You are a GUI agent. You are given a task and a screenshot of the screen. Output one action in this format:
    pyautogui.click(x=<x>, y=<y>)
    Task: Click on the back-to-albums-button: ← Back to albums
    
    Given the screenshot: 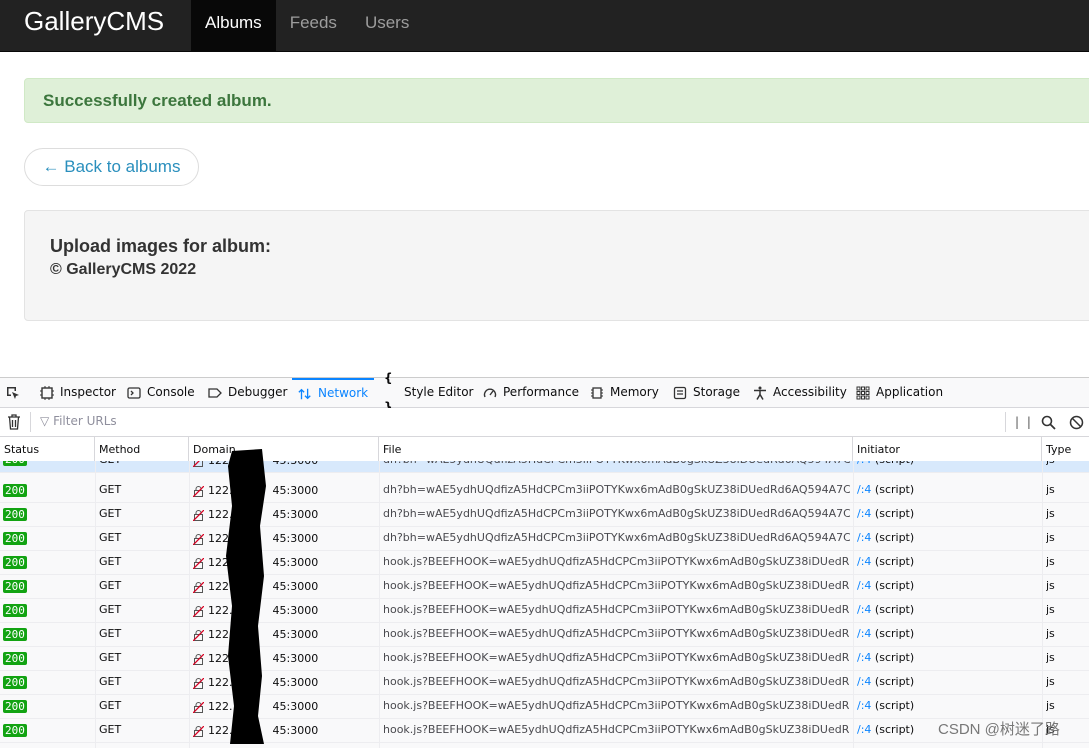 What is the action you would take?
    pyautogui.click(x=111, y=167)
    